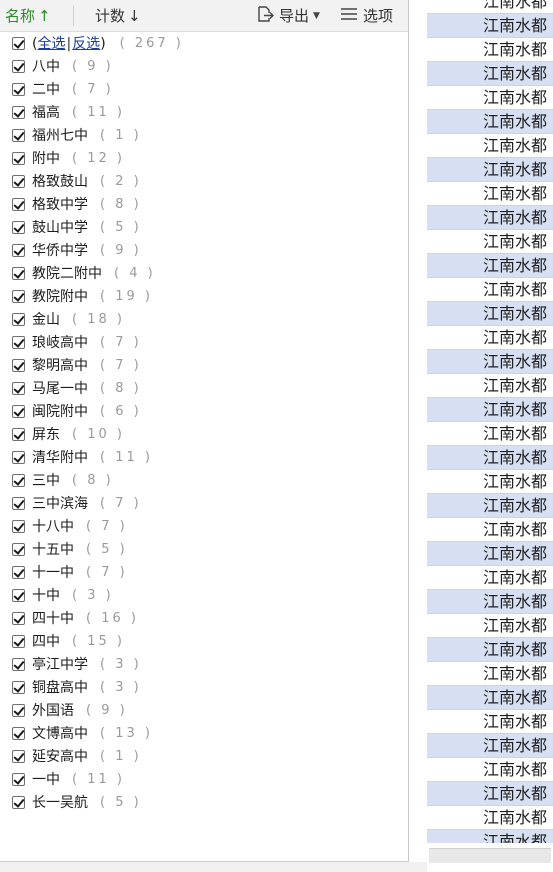  I want to click on list-item: 教院二附中 ( 4 ), so click(84, 273).